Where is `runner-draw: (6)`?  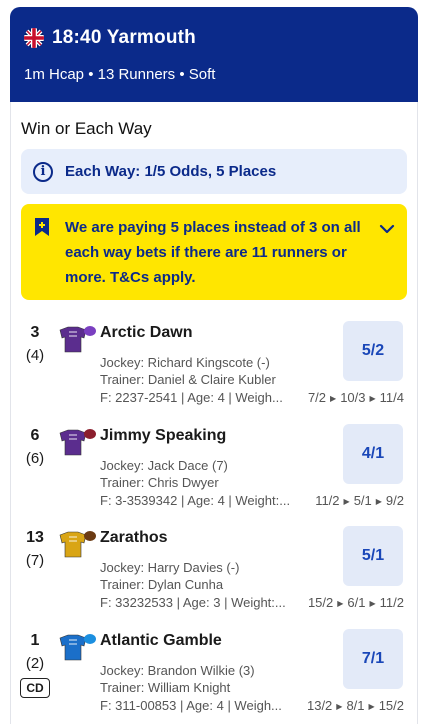
runner-draw: (6) is located at coordinates (35, 458).